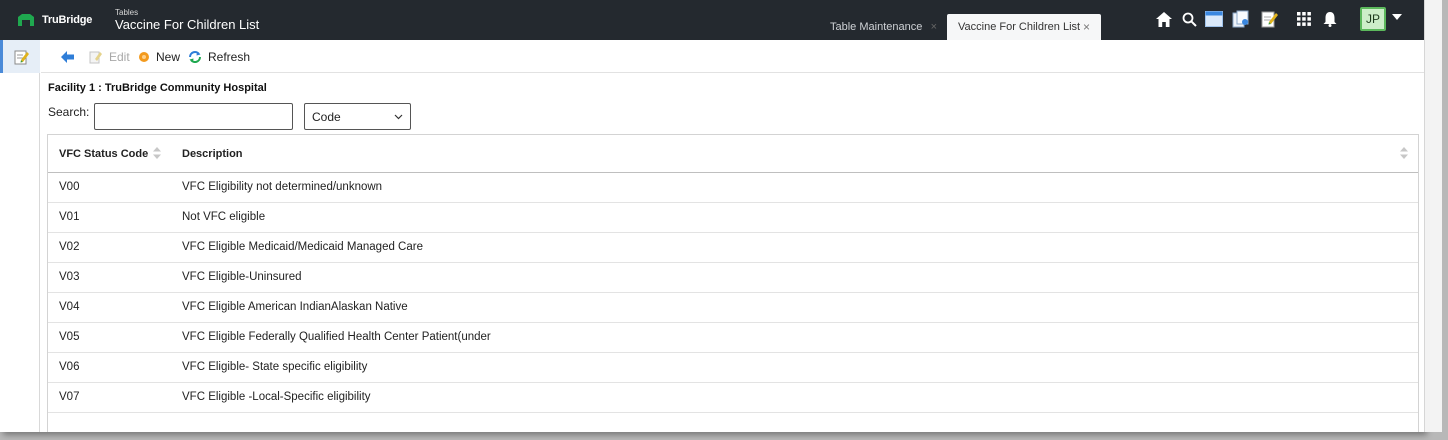  I want to click on toolbar: Edit New Refresh, so click(732, 56).